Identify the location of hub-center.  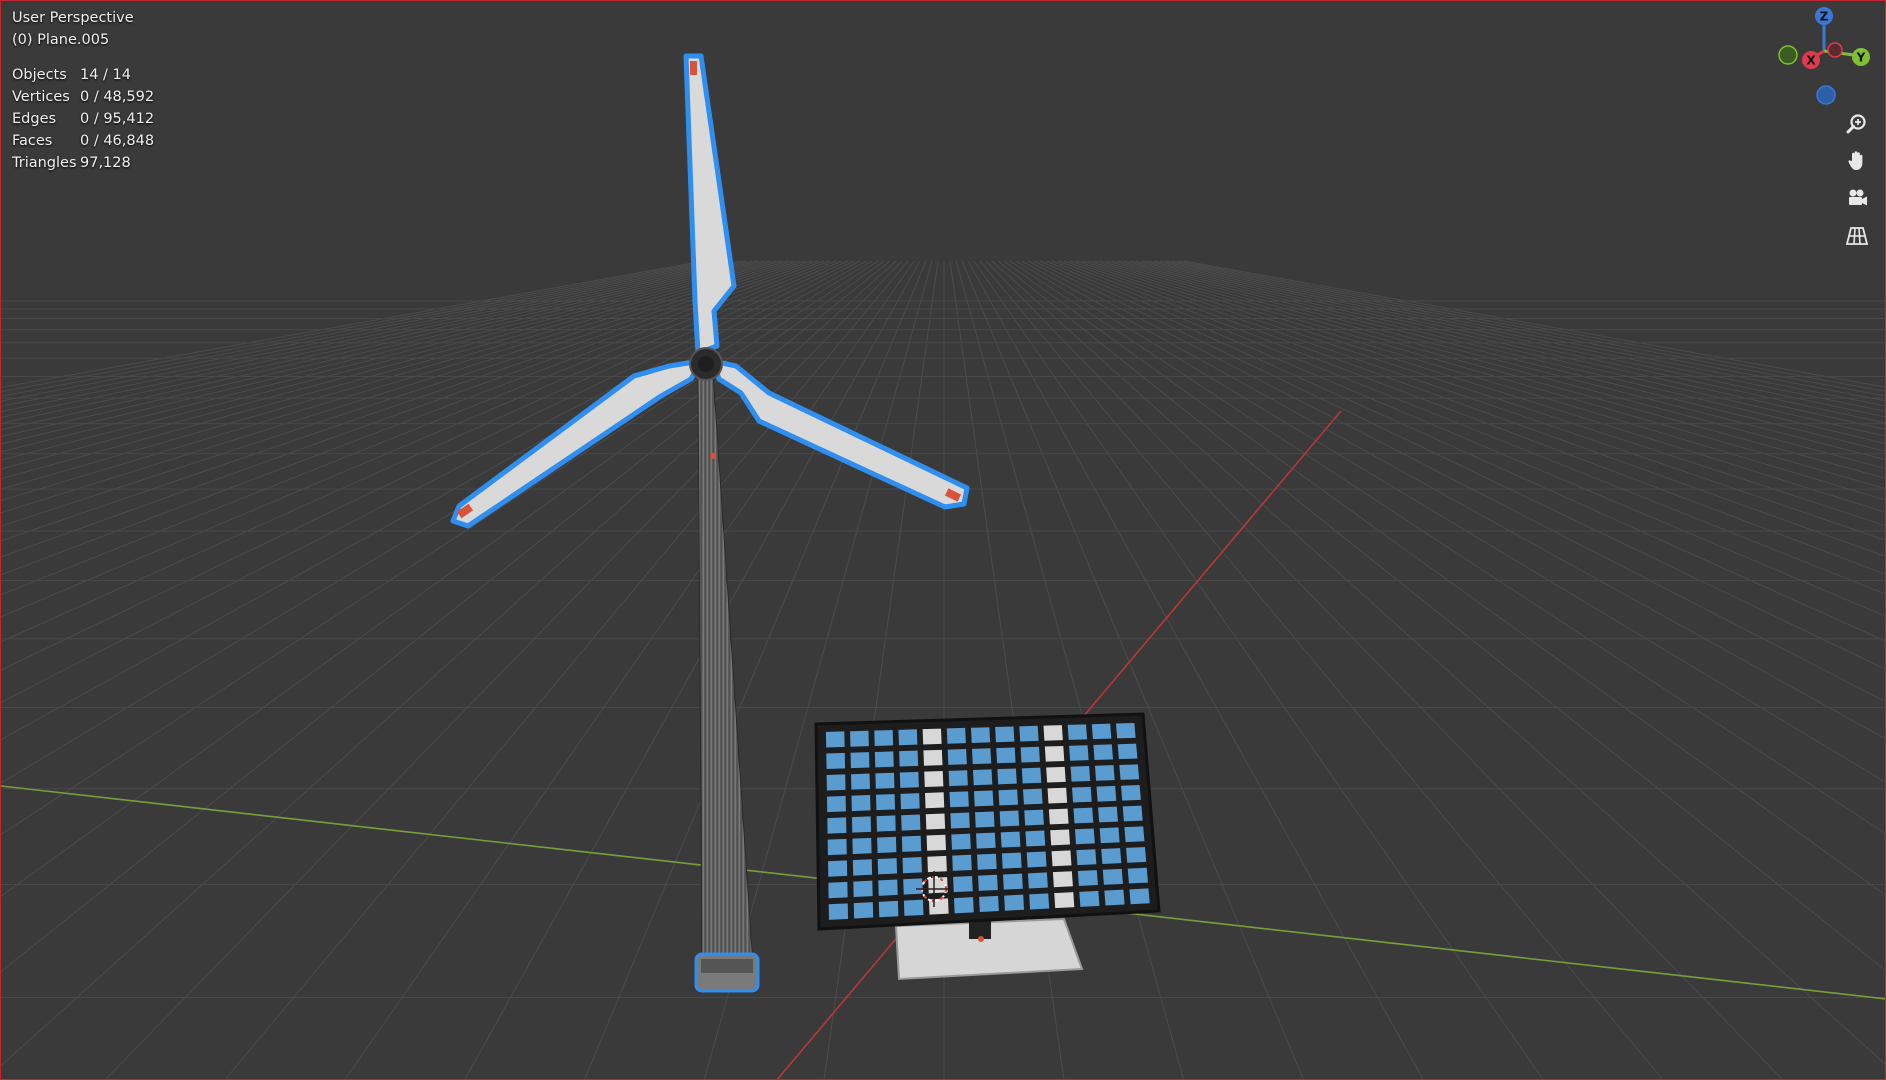
(706, 364).